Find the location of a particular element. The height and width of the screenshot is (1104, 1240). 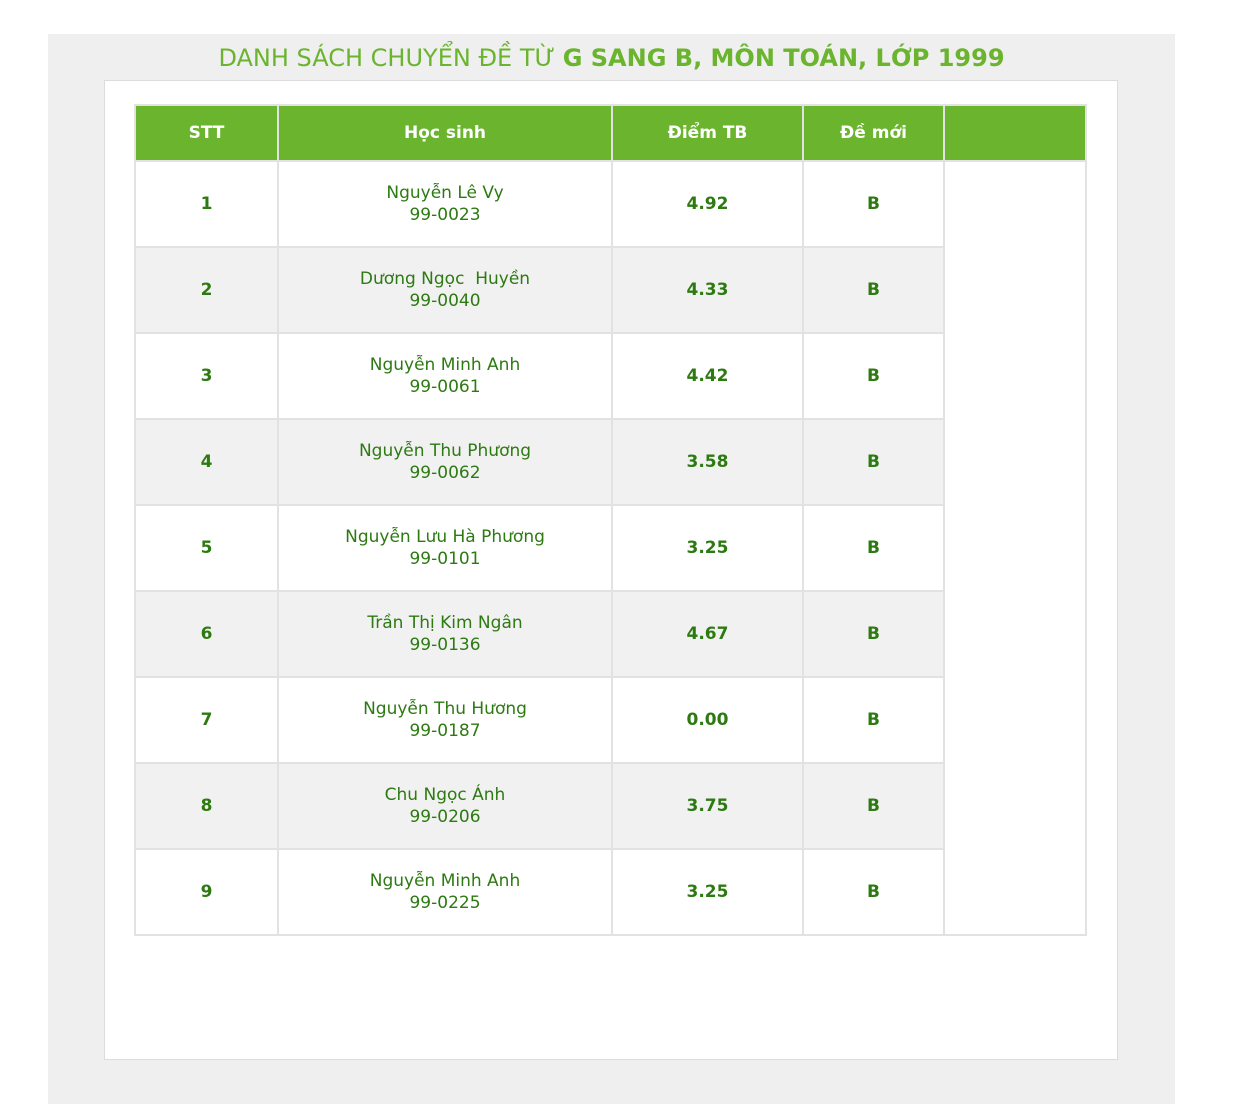

score-cell: 3.75 is located at coordinates (707, 806).